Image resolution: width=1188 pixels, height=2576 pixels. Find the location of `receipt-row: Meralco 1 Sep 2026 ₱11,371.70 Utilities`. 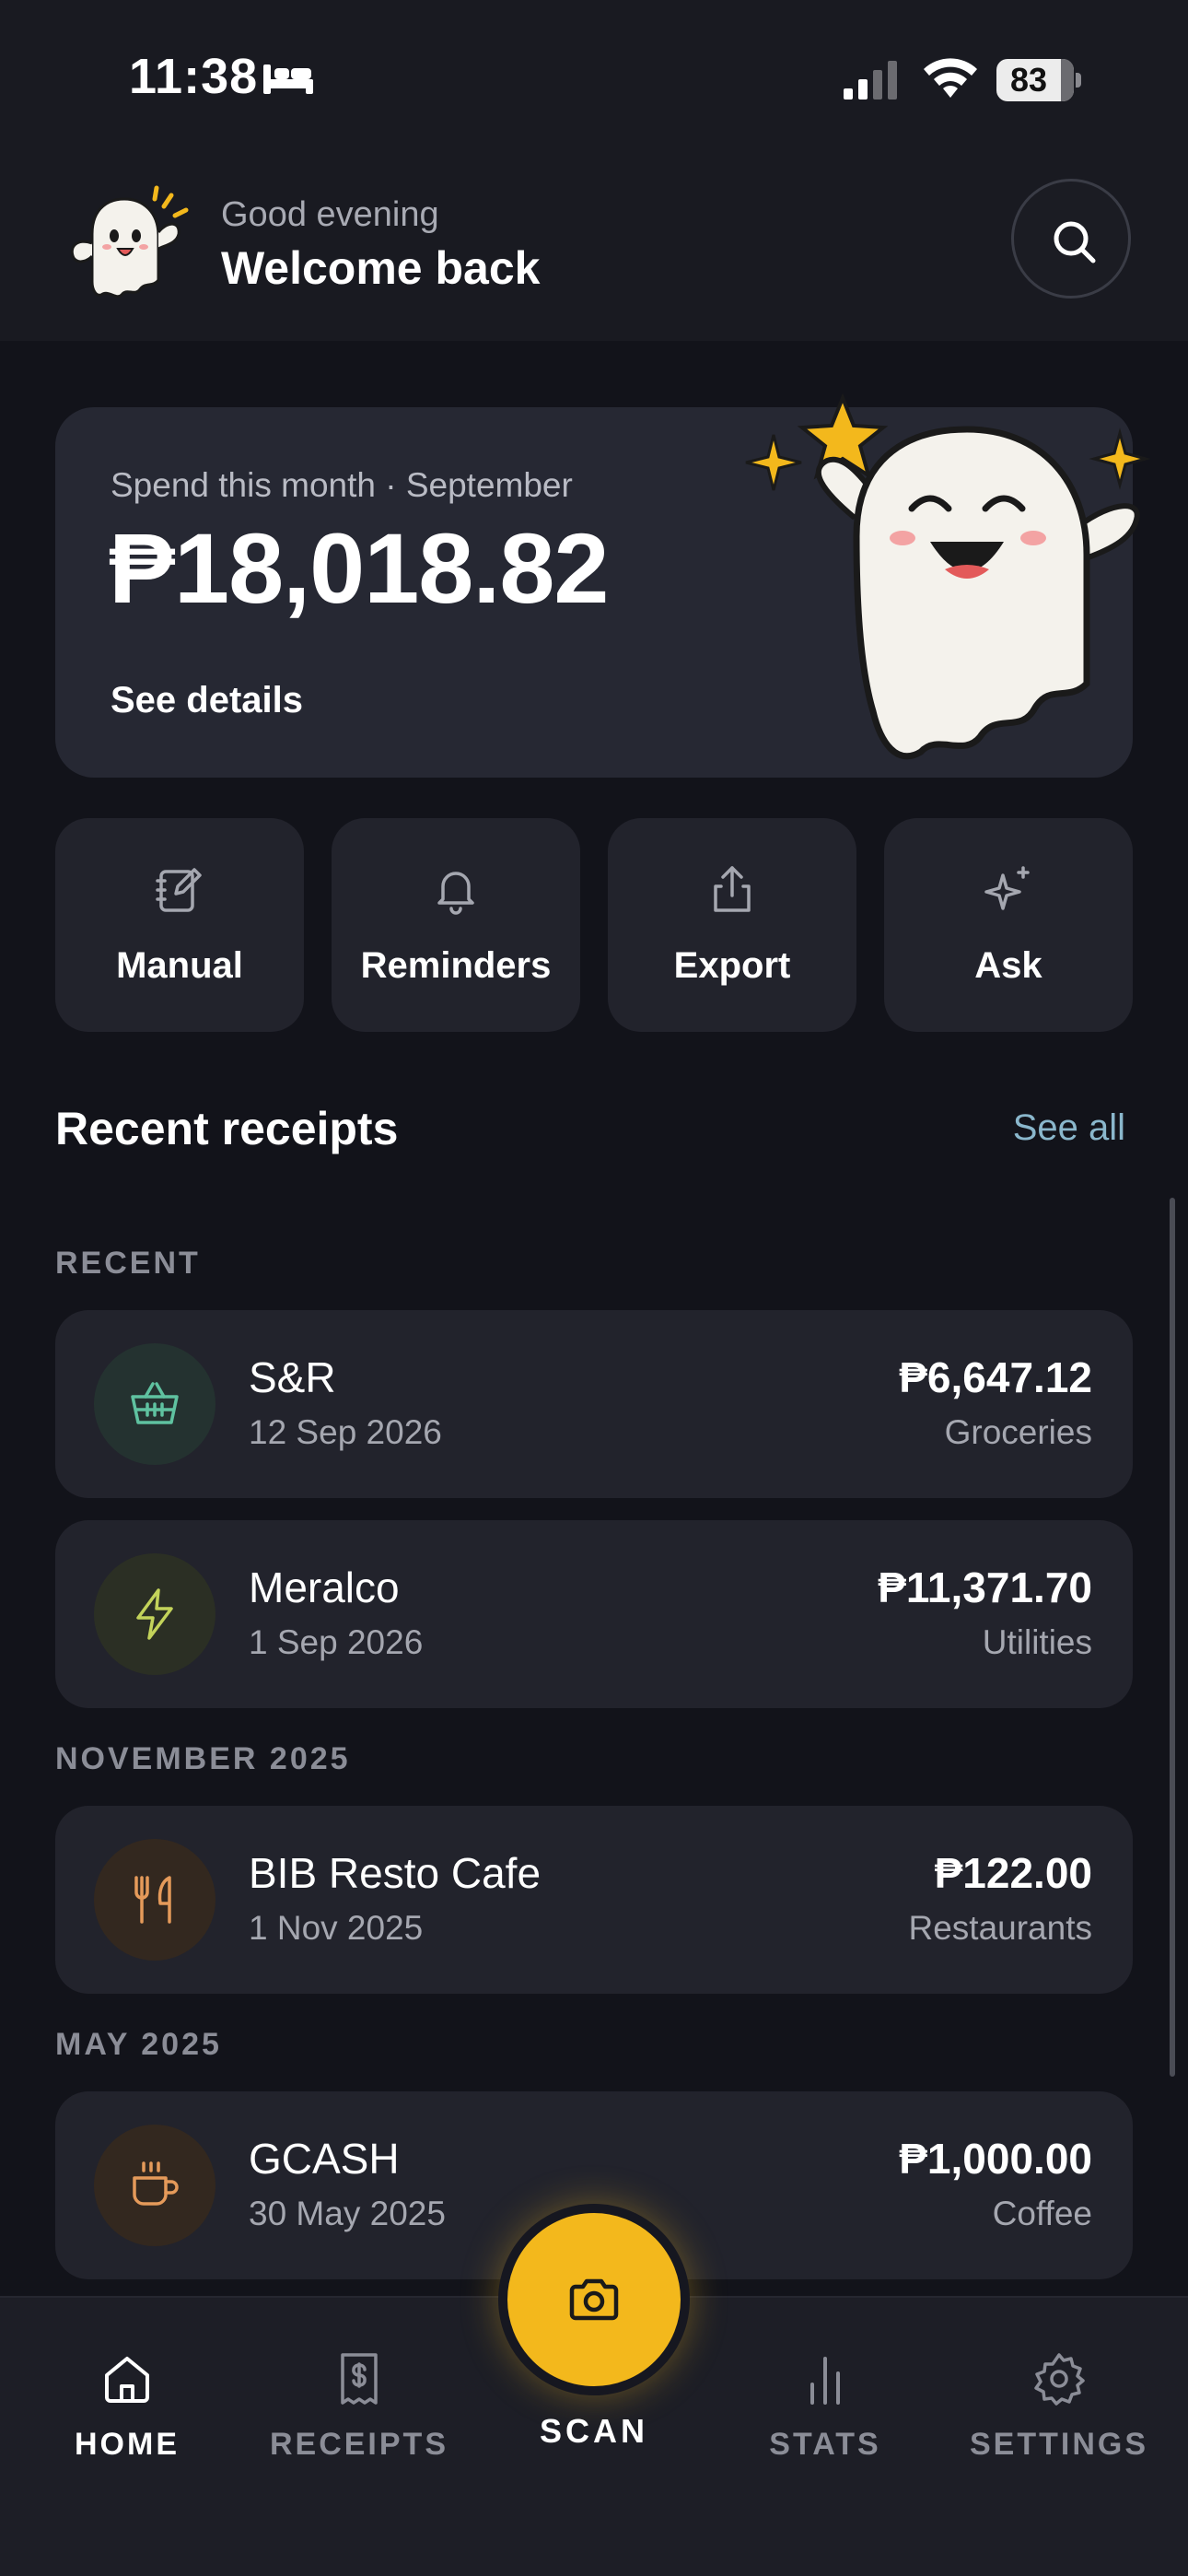

receipt-row: Meralco 1 Sep 2026 ₱11,371.70 Utilities is located at coordinates (594, 1614).